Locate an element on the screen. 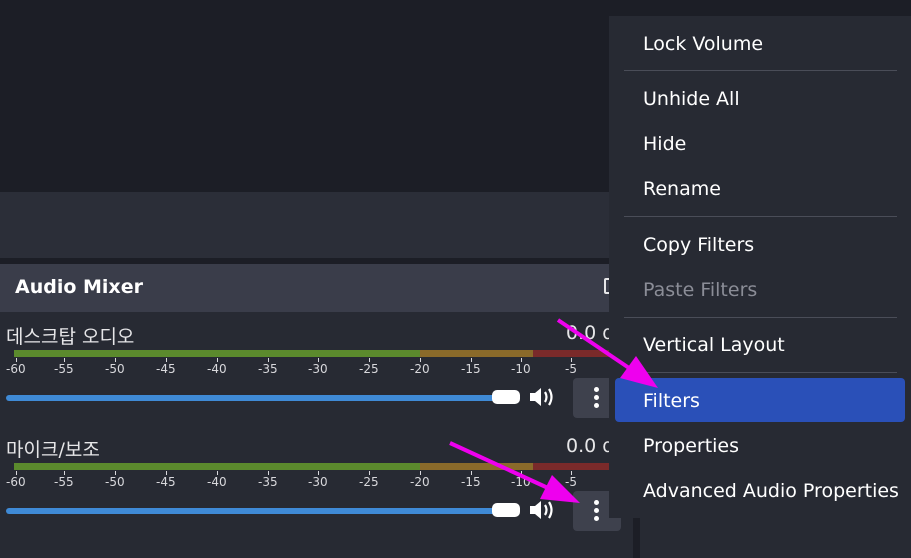 The width and height of the screenshot is (911, 558). dock-toolbar is located at coordinates (320, 225).